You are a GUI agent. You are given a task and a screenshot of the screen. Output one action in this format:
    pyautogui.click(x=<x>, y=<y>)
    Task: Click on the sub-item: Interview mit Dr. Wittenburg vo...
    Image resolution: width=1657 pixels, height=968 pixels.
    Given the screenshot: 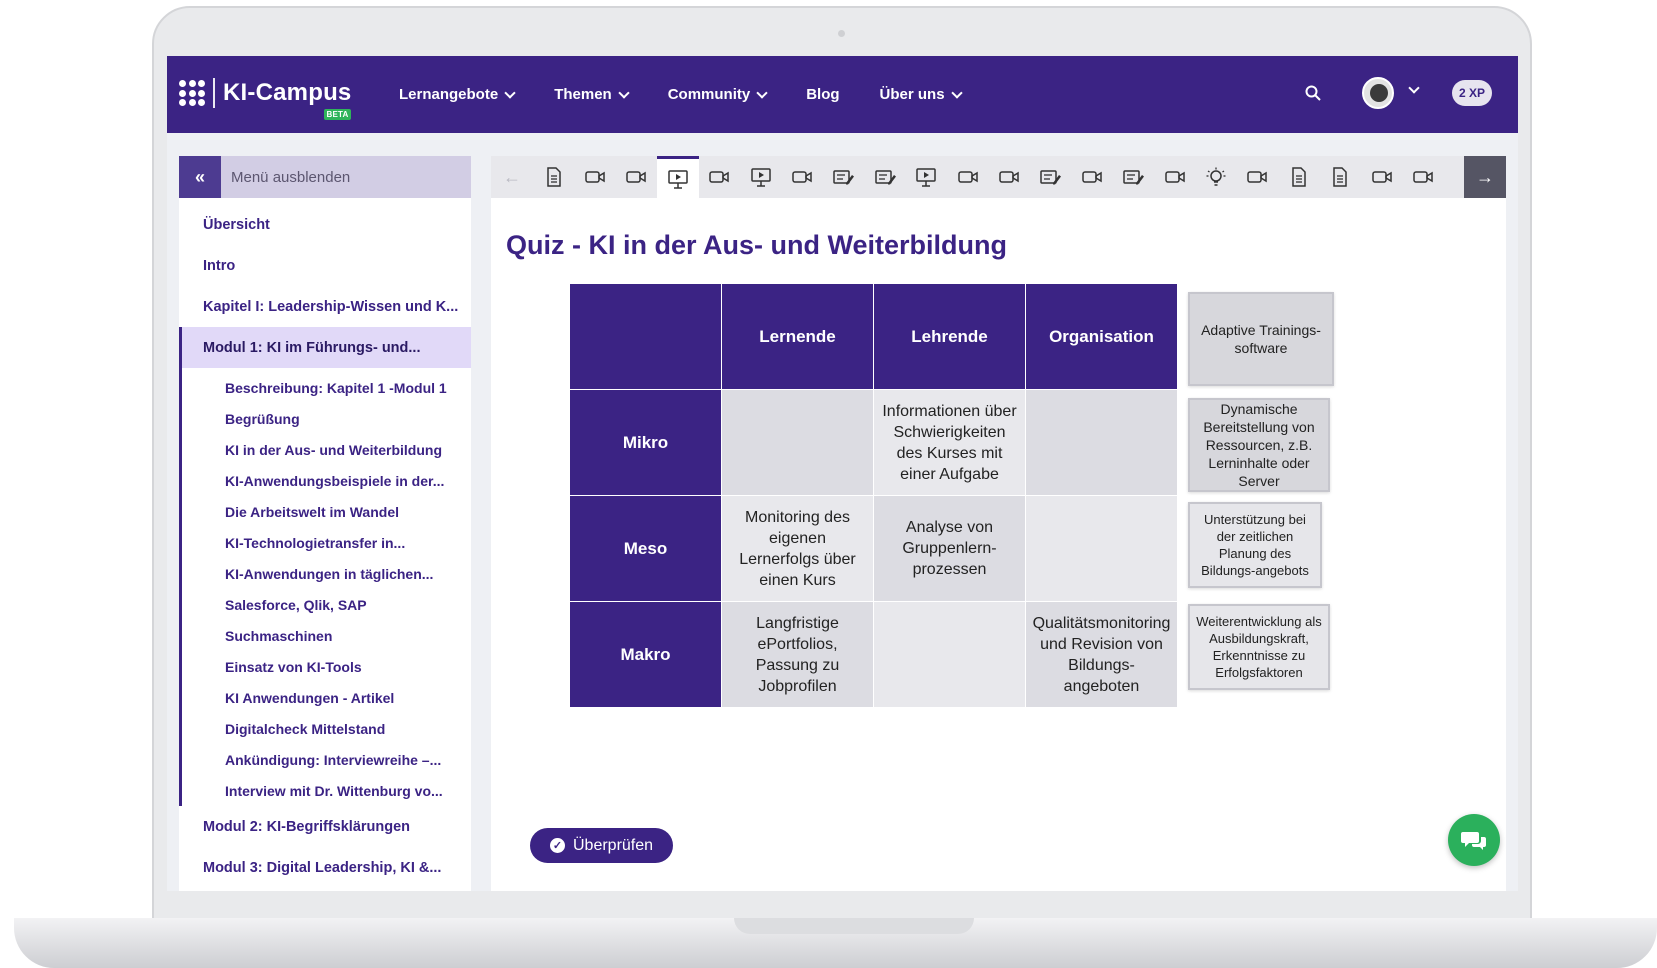 What is the action you would take?
    pyautogui.click(x=326, y=790)
    